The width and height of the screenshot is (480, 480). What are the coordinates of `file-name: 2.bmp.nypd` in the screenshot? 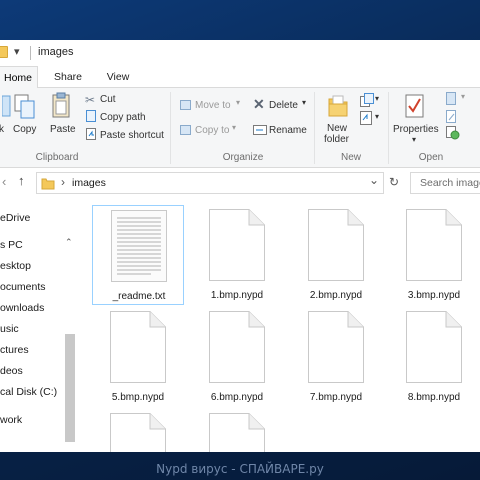 It's located at (336, 295).